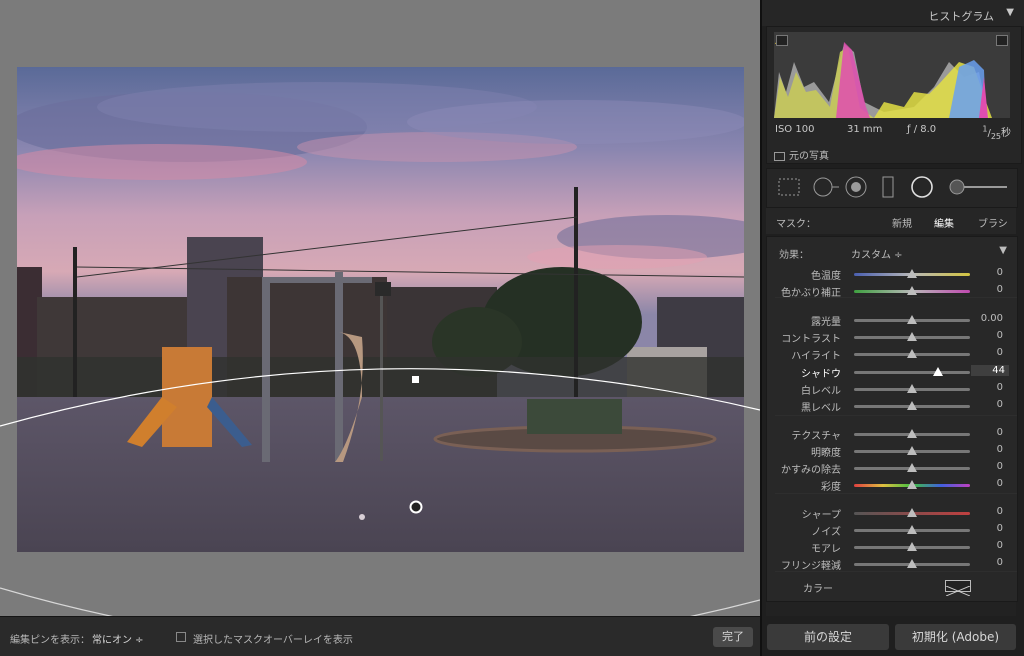  Describe the element at coordinates (821, 374) in the screenshot. I see `slider-label: シャドウ` at that location.